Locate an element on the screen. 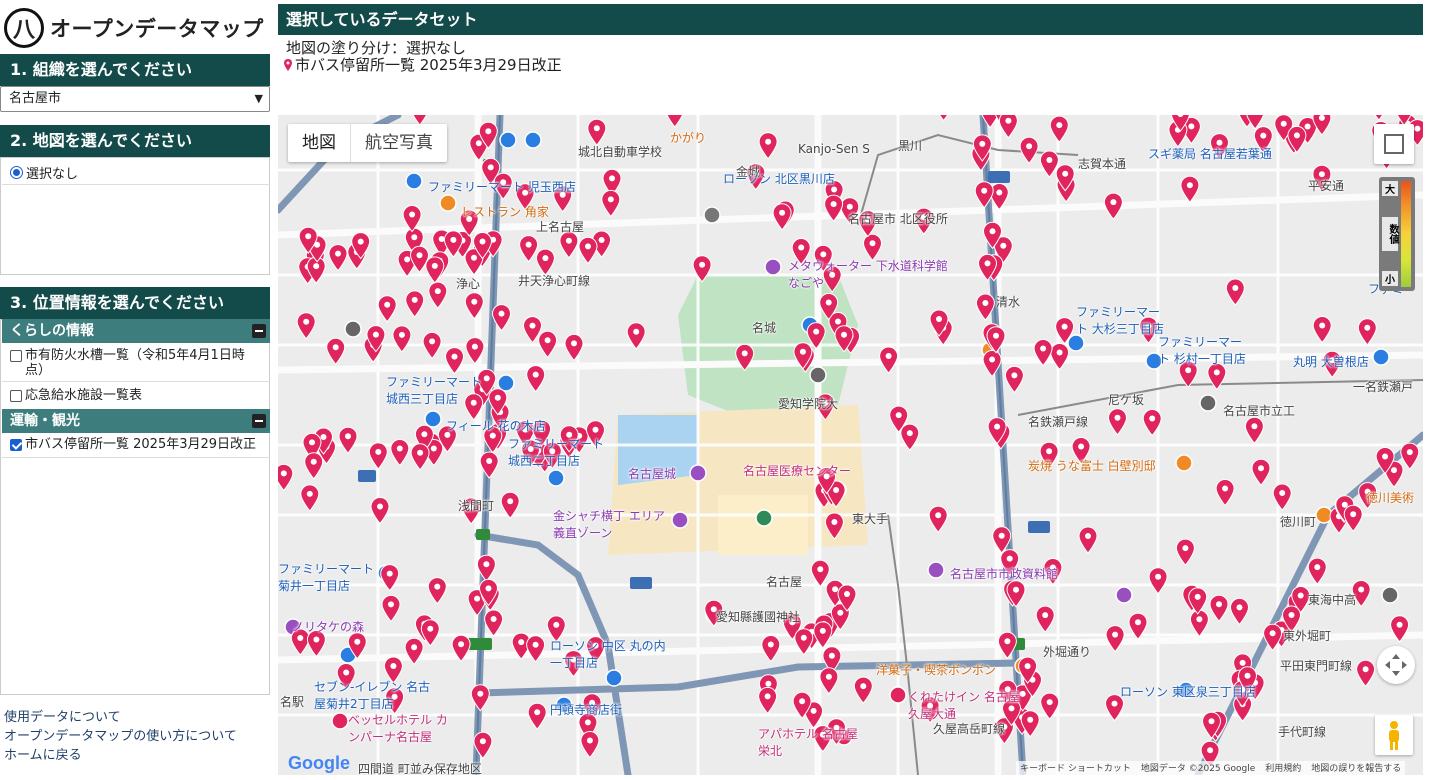  selected-dataset-header: 選択しているデータセット is located at coordinates (850, 19).